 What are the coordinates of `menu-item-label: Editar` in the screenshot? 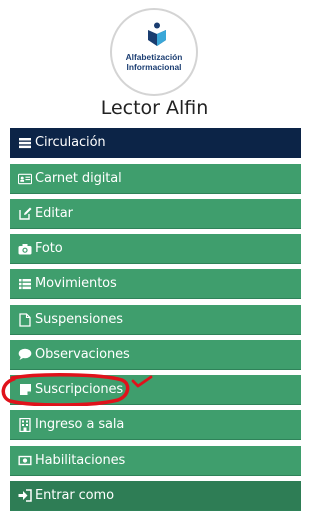 It's located at (54, 213).